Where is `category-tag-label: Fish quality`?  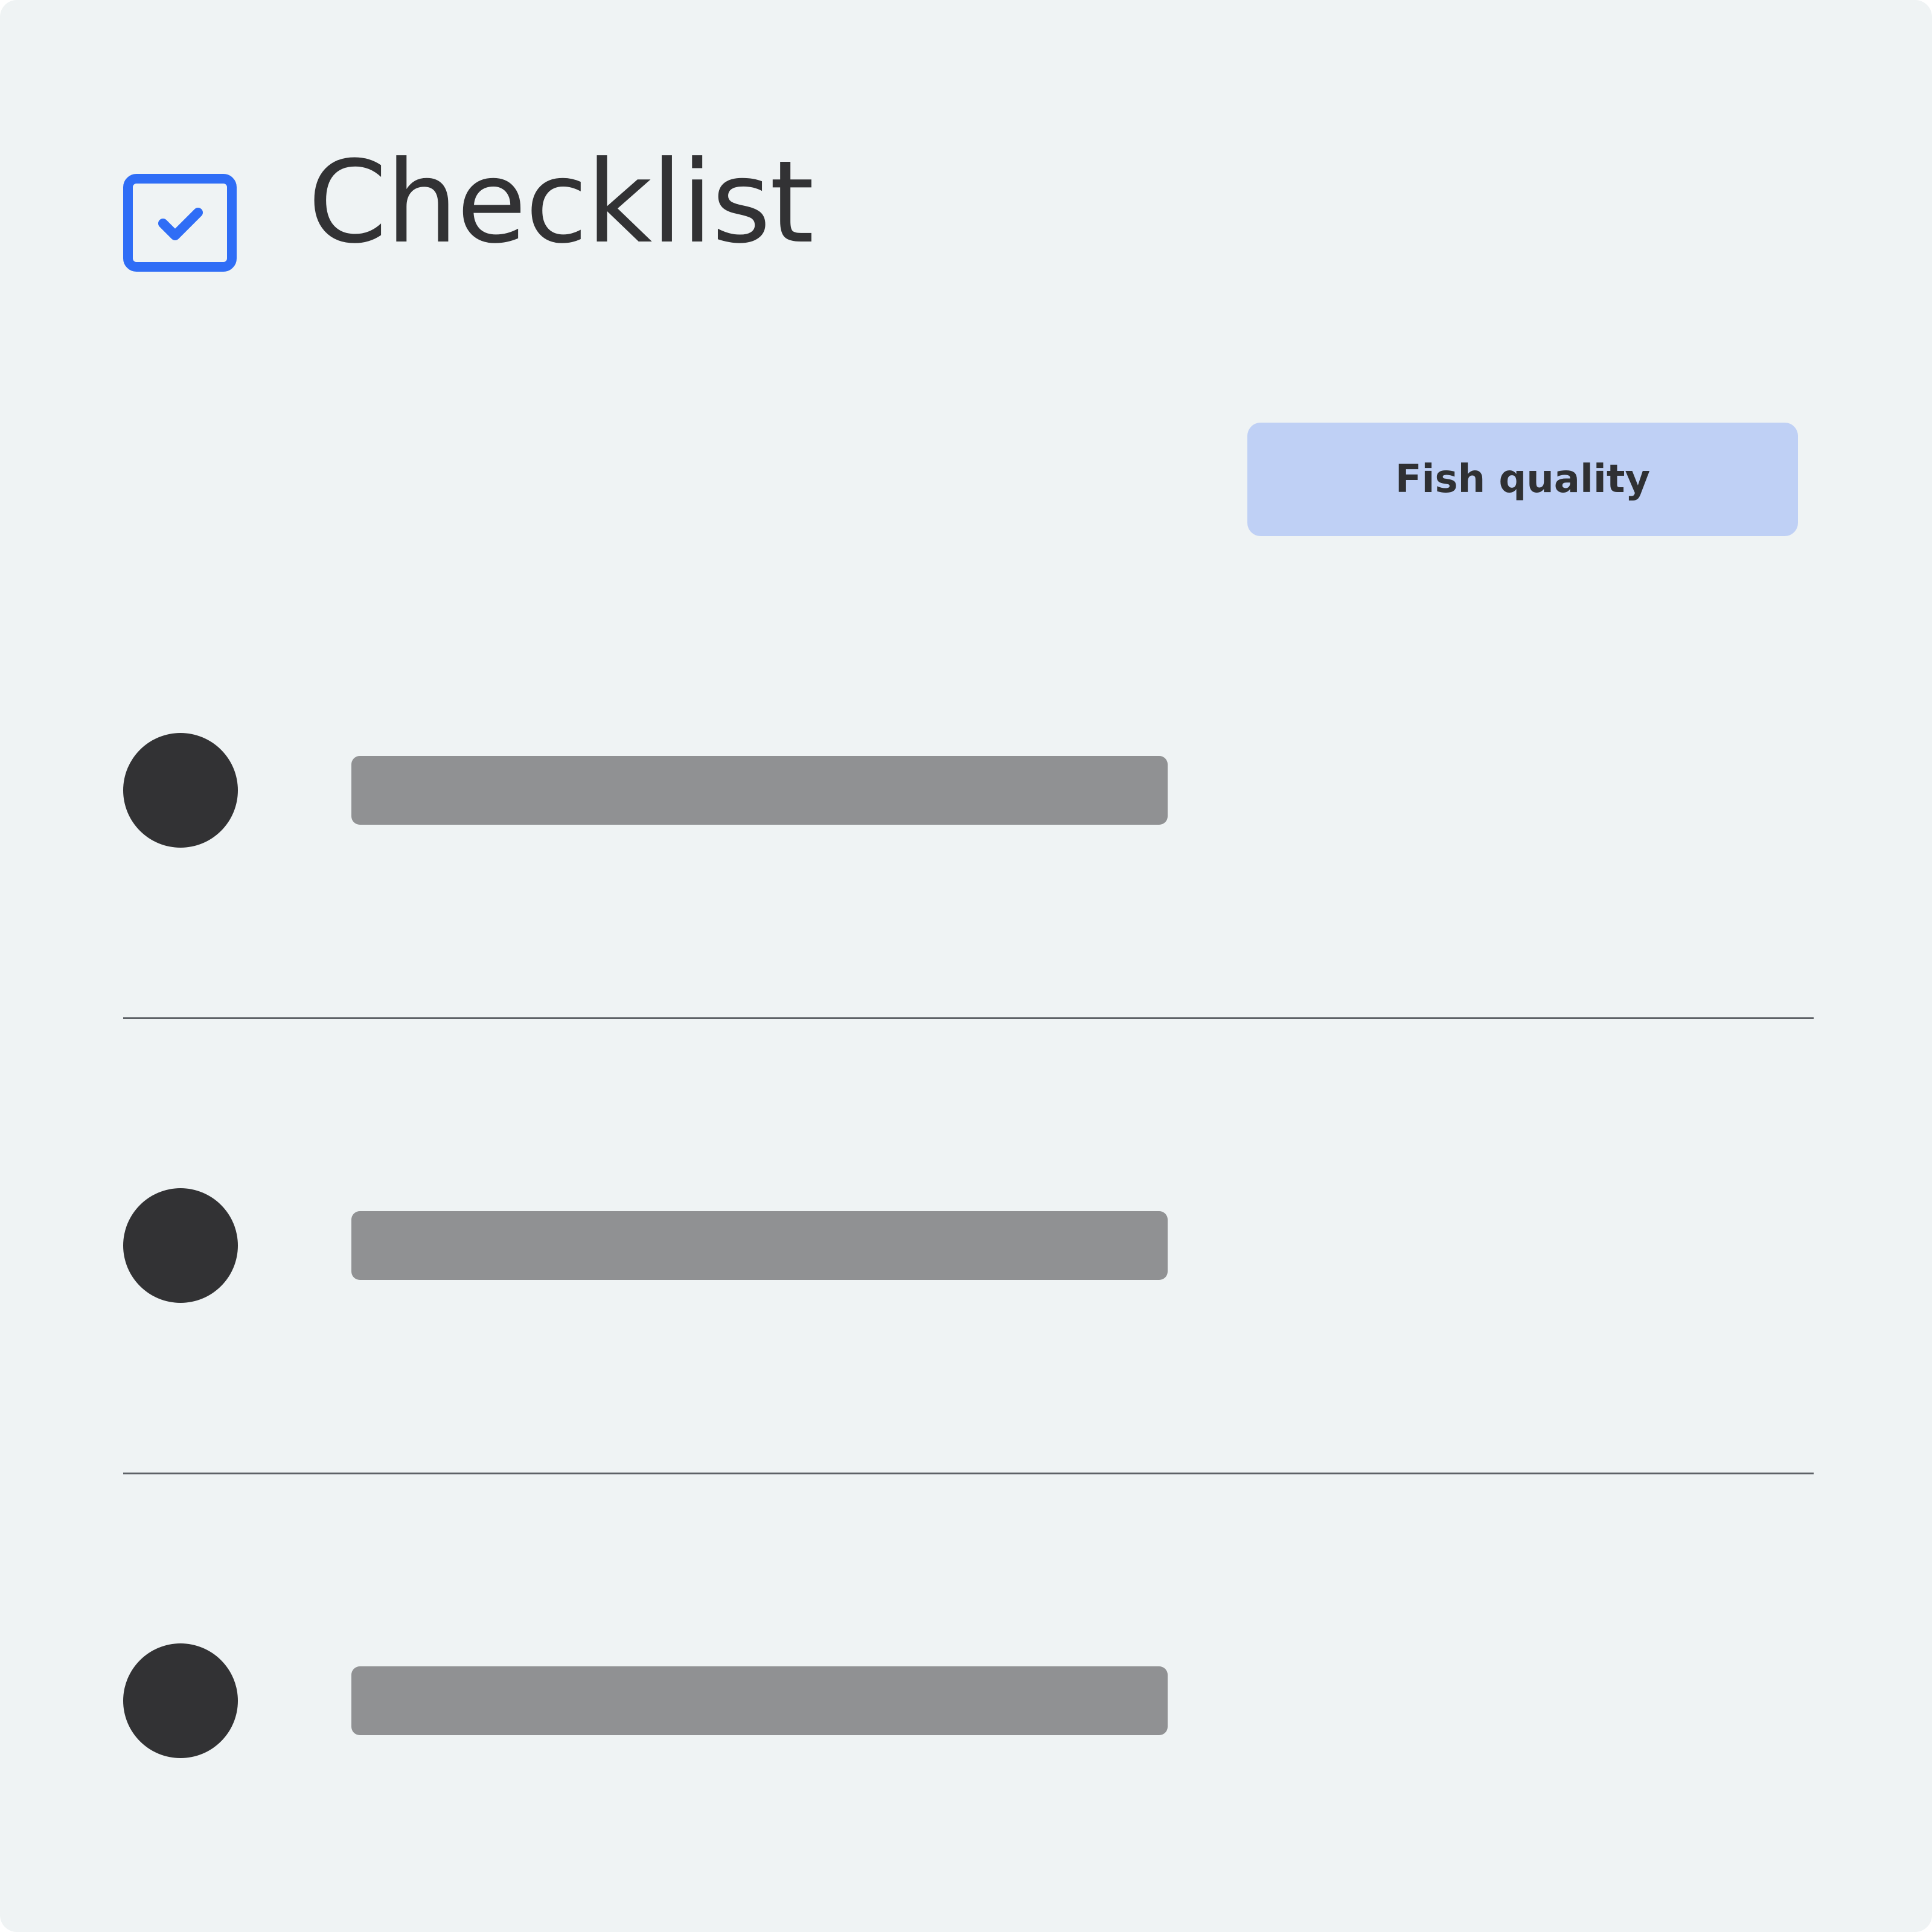
category-tag-label: Fish quality is located at coordinates (1523, 479).